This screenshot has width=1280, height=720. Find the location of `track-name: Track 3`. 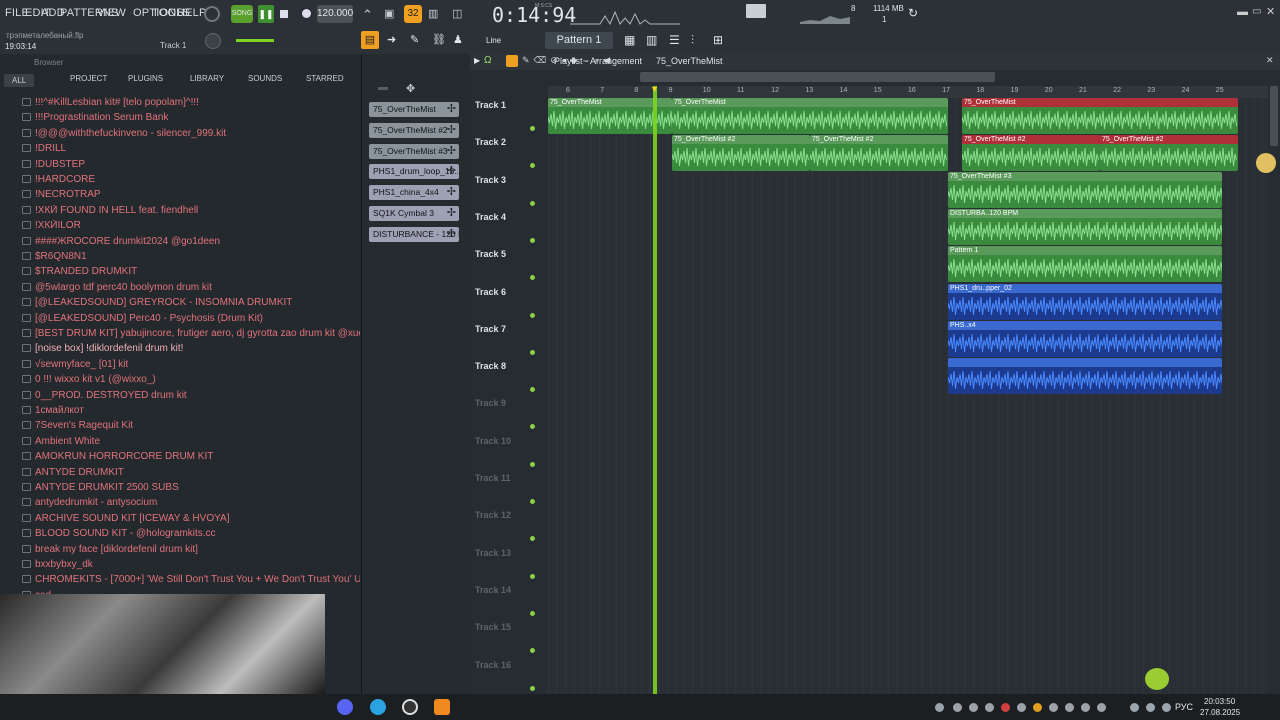

track-name: Track 3 is located at coordinates (490, 180).